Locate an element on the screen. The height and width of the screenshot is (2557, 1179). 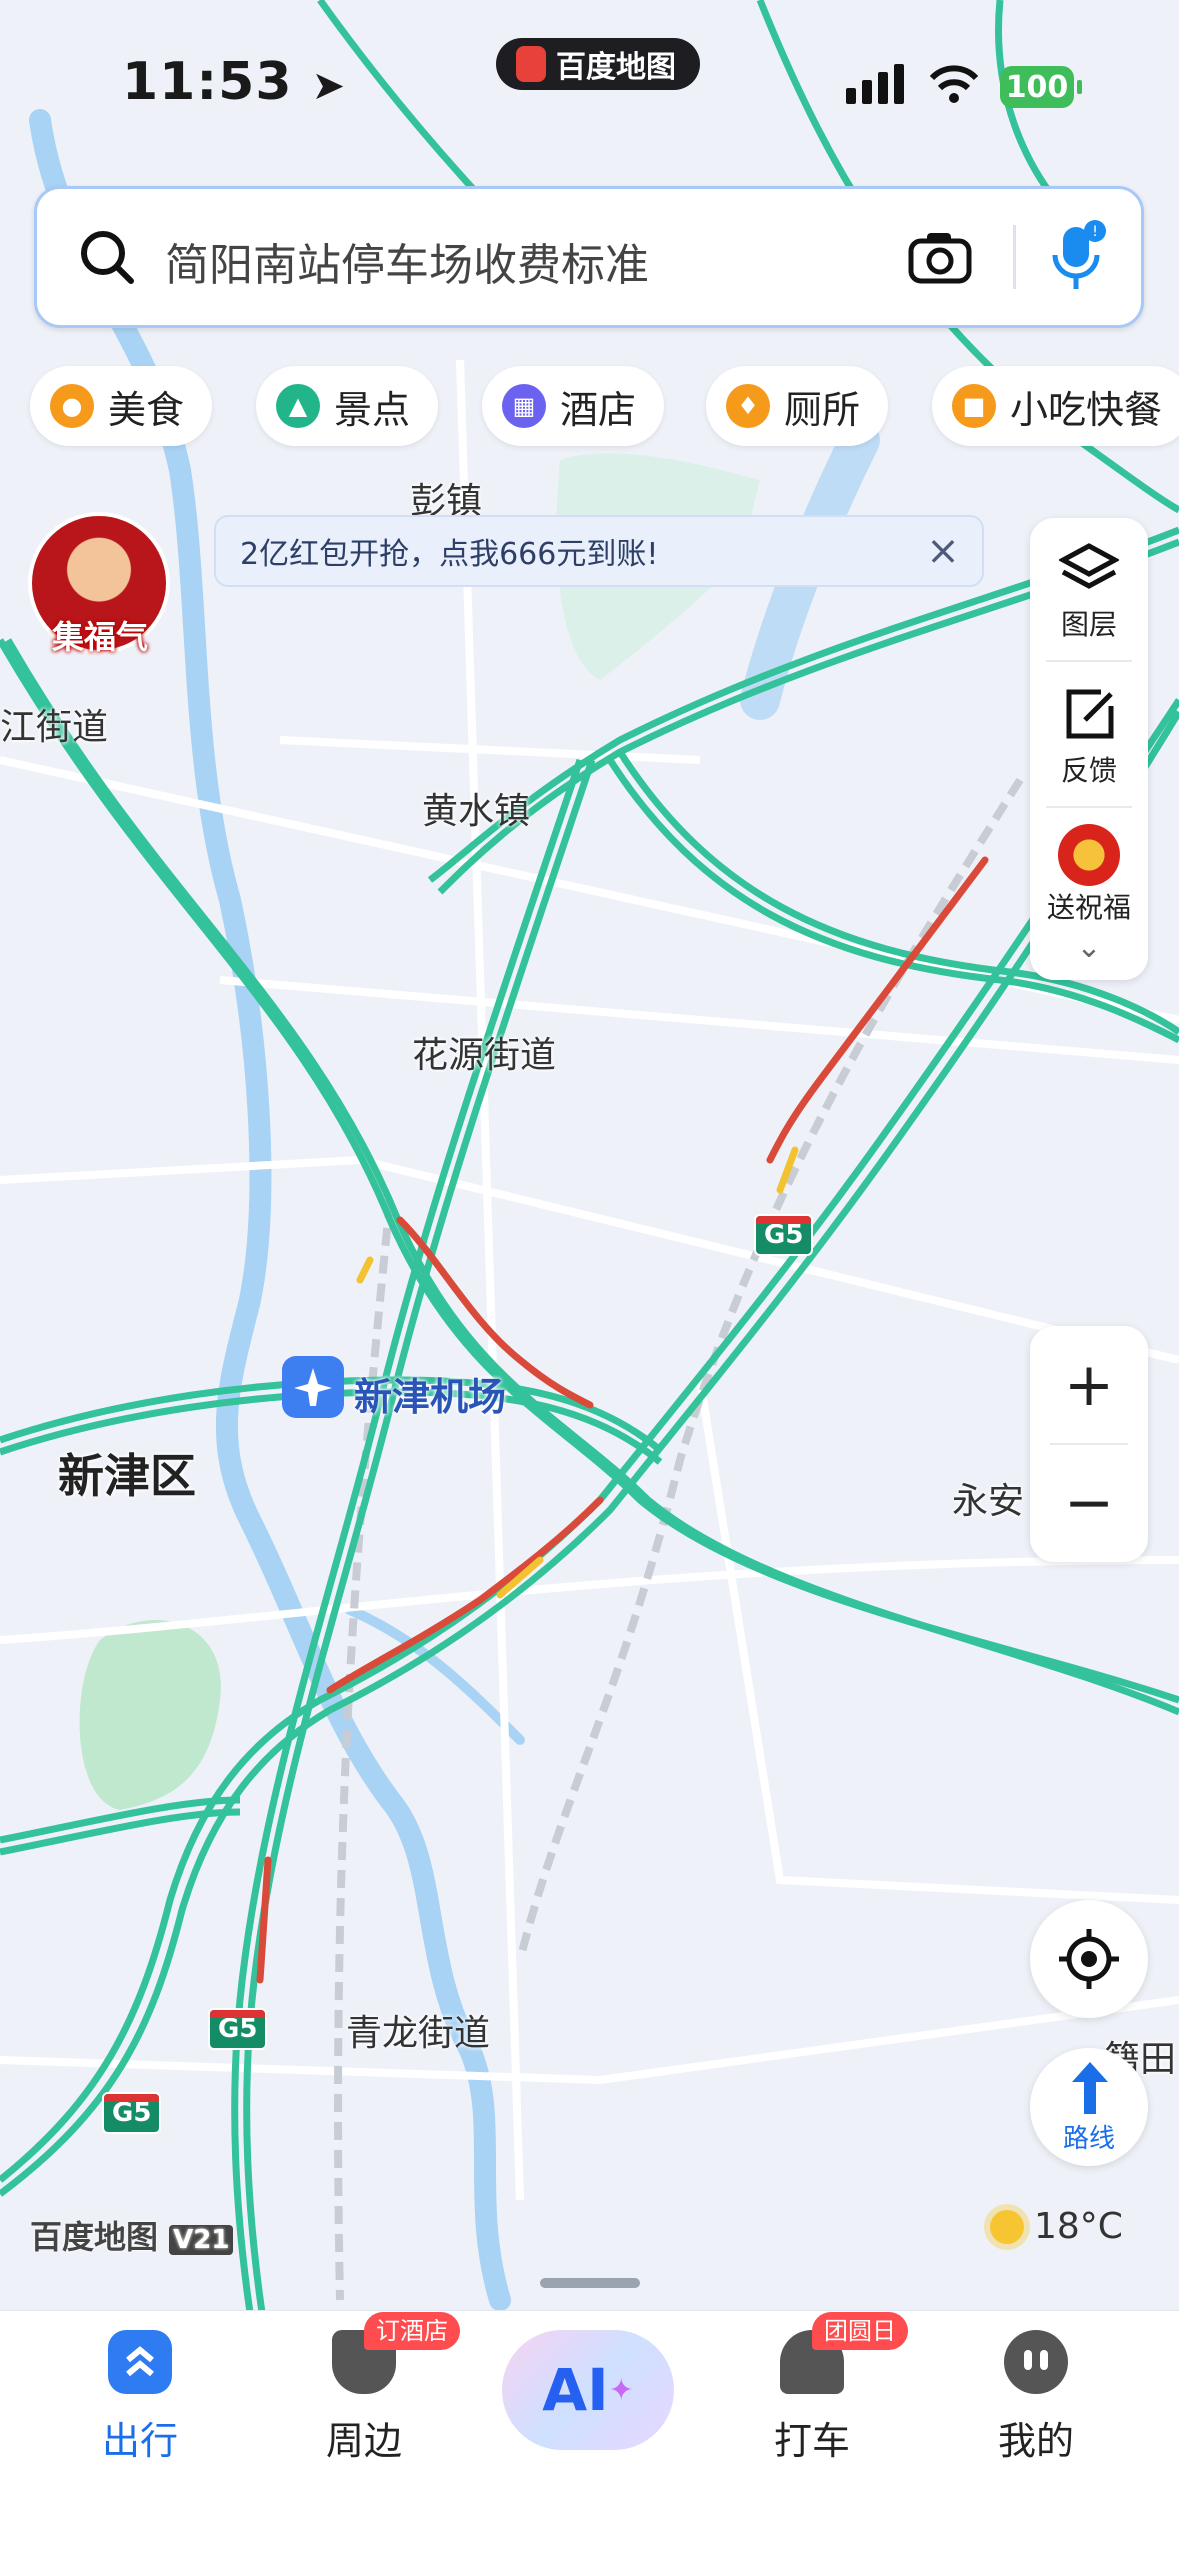
microphone-icon: ! is located at coordinates (1076, 257).